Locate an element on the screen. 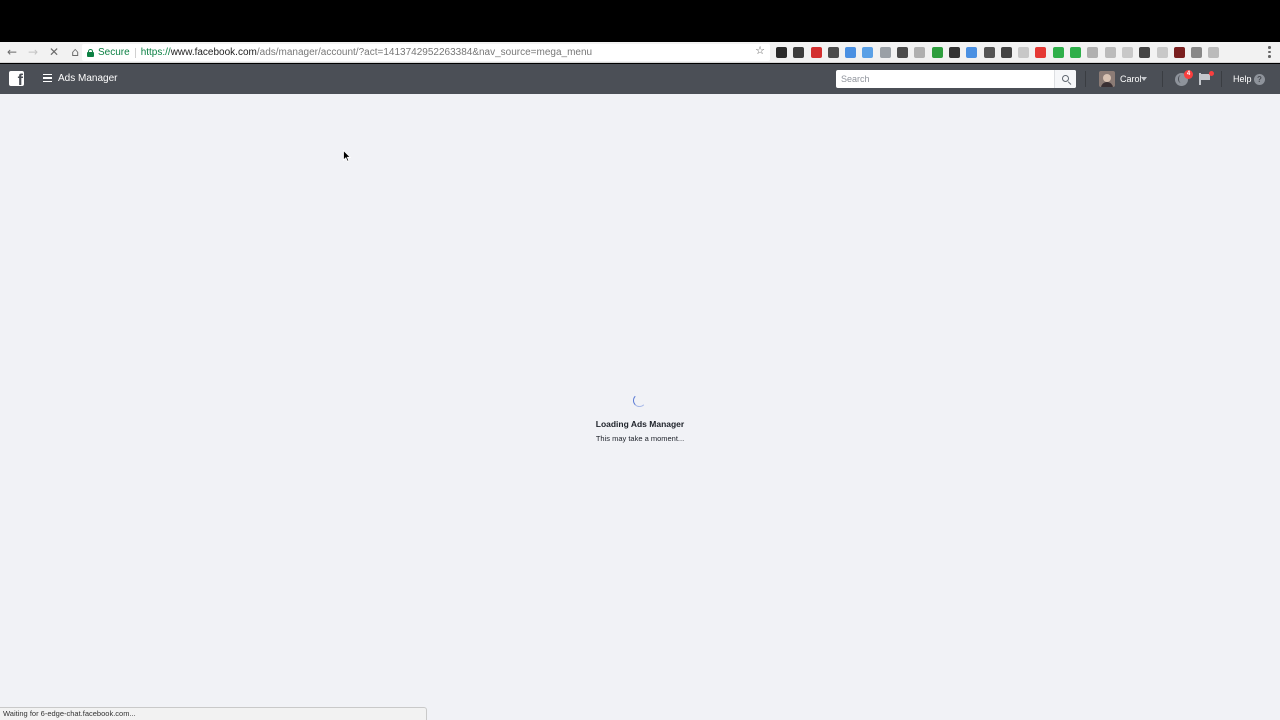 The width and height of the screenshot is (1280, 720). search-button is located at coordinates (1065, 79).